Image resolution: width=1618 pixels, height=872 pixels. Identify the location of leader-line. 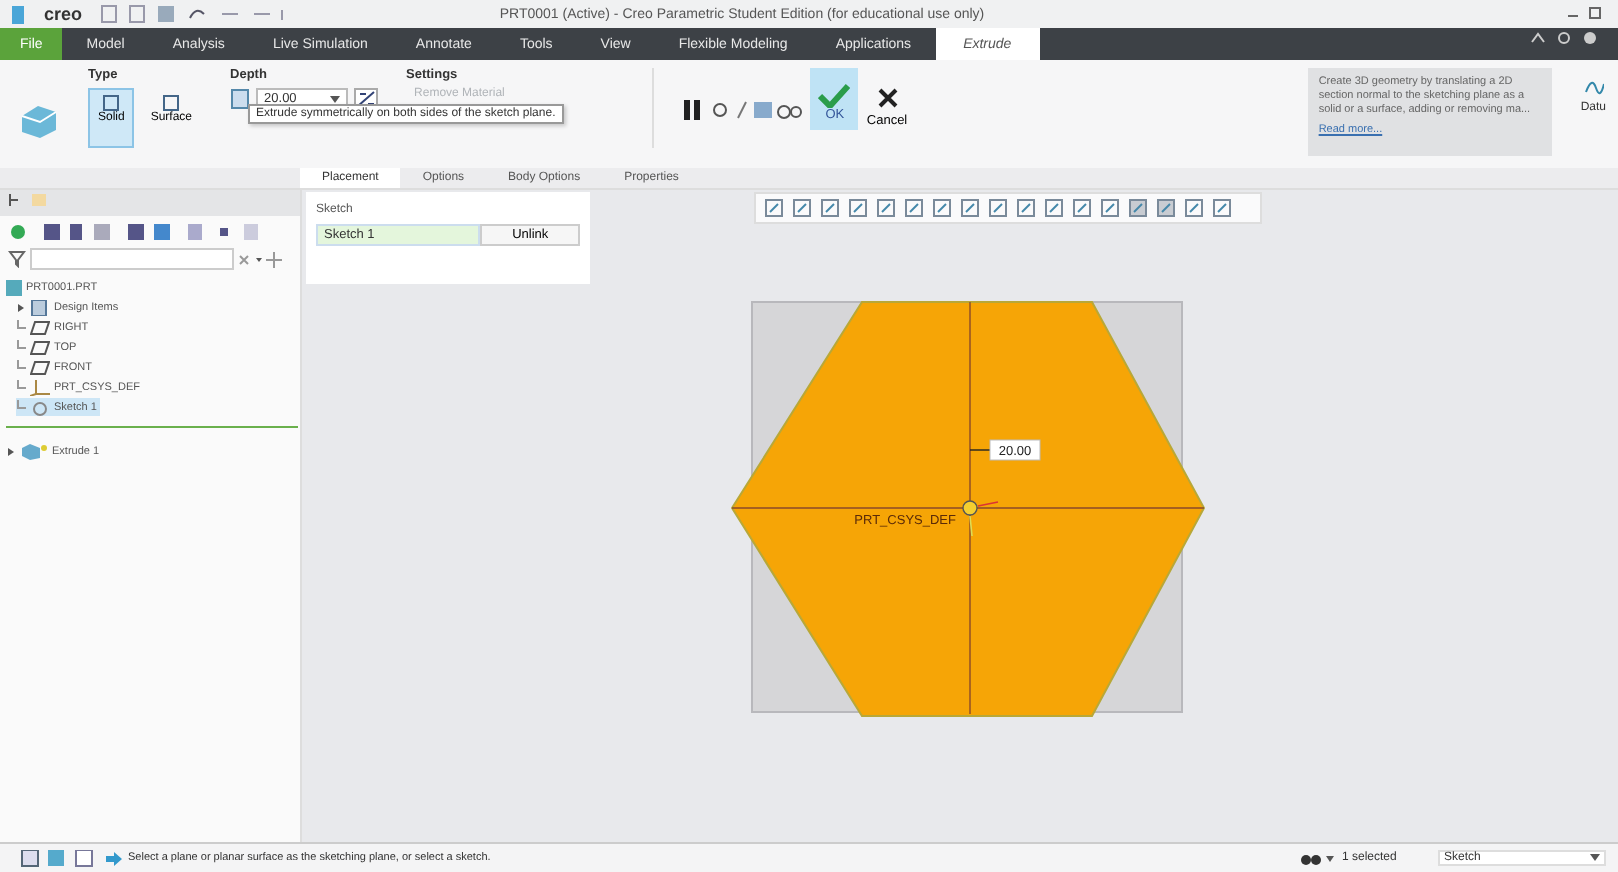
(980, 450).